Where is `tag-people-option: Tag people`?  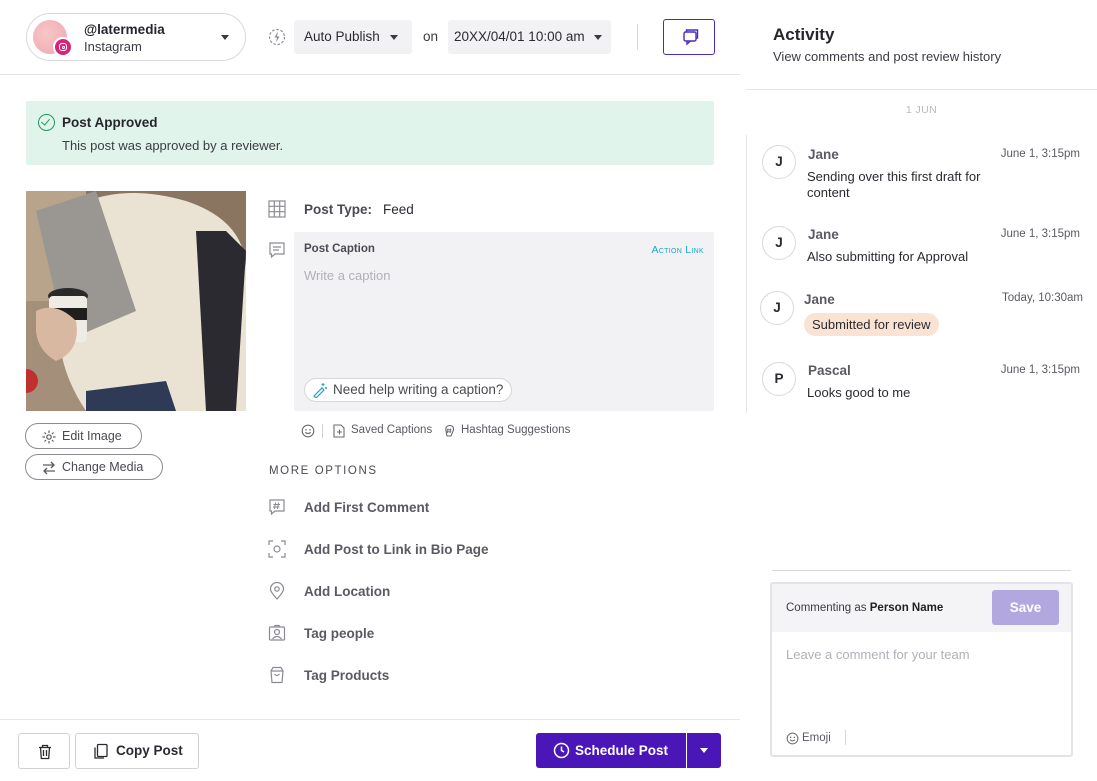
tag-people-option: Tag people is located at coordinates (339, 633).